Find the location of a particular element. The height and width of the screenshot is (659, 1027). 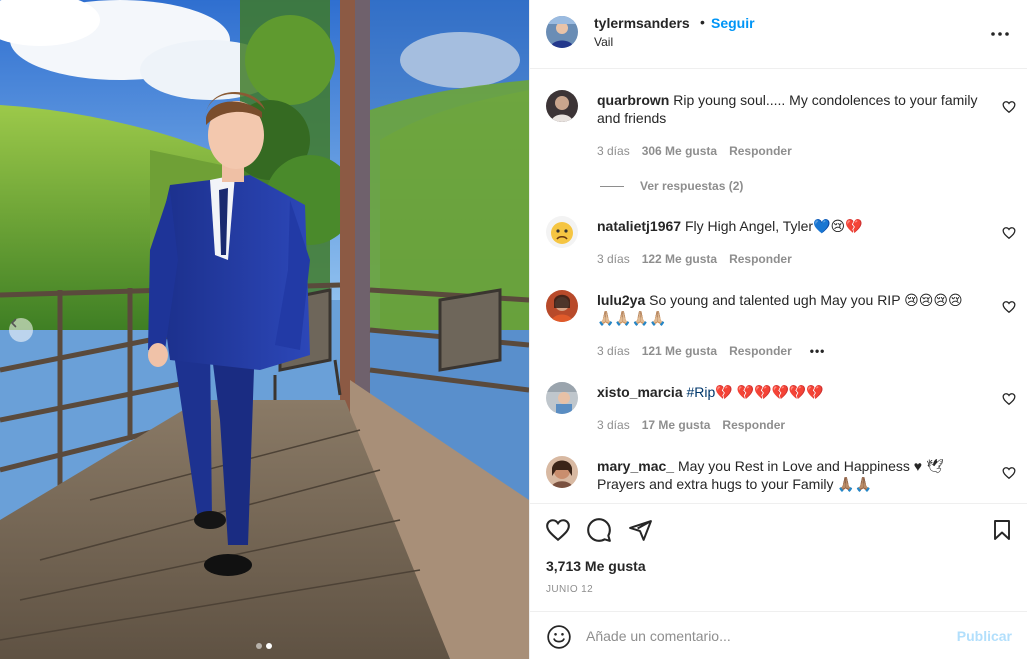

carousel-dot-active is located at coordinates (269, 646).